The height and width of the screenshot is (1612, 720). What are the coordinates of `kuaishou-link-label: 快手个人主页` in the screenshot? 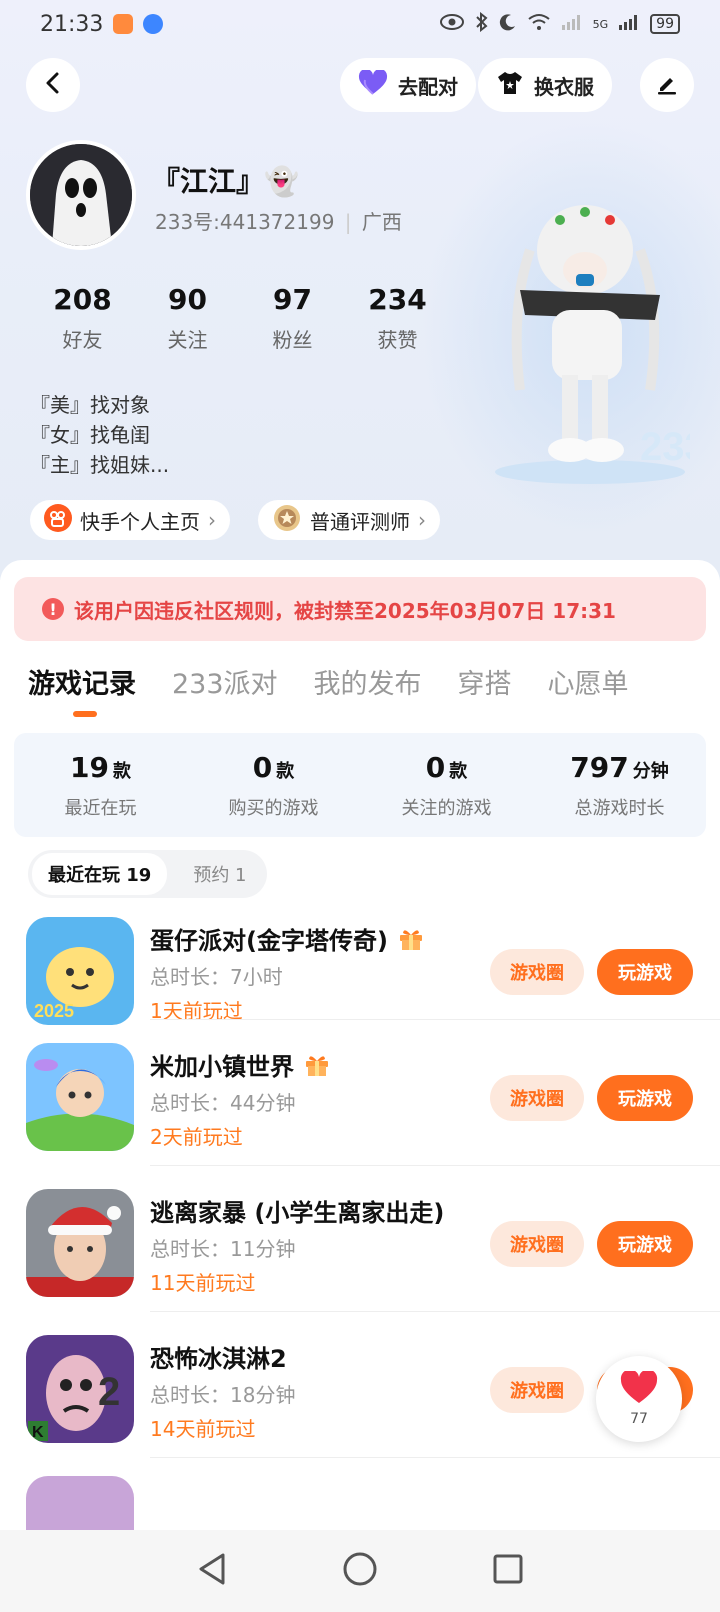 It's located at (140, 521).